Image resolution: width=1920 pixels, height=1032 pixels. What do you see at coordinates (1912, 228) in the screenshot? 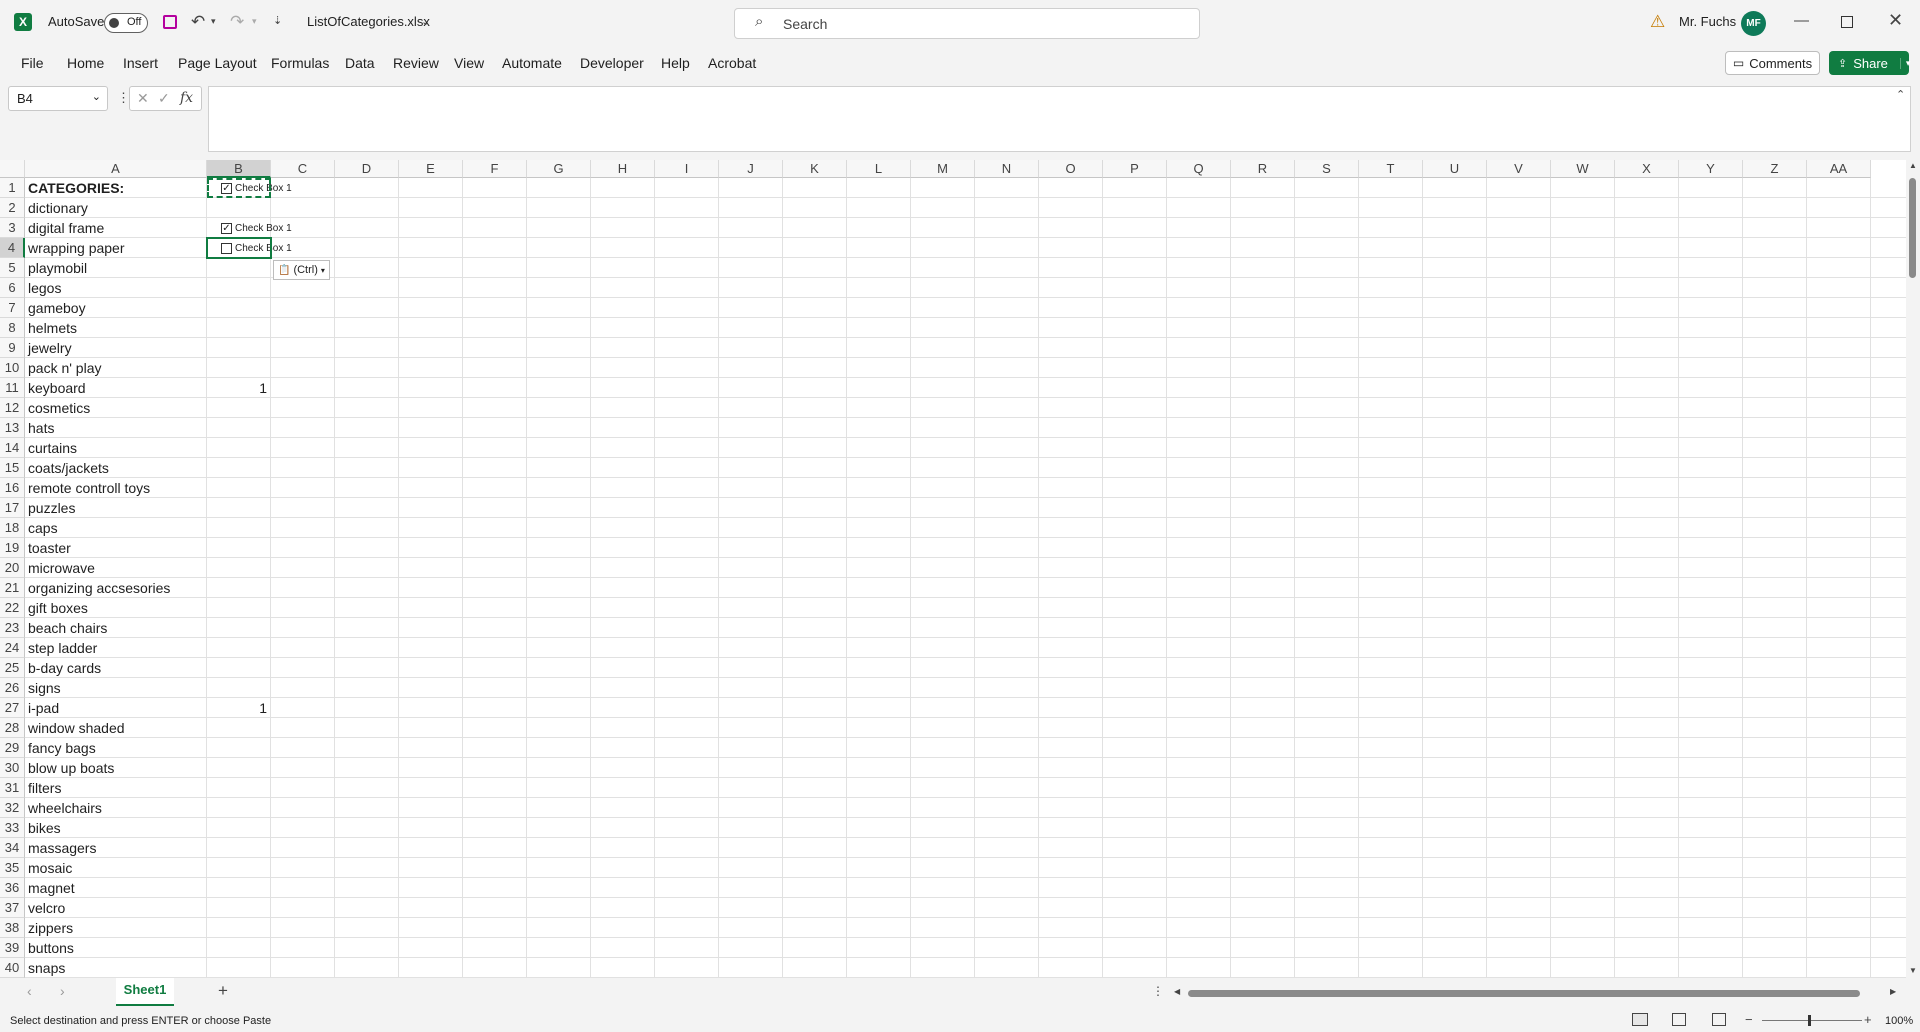
I see `scroll-thumb` at bounding box center [1912, 228].